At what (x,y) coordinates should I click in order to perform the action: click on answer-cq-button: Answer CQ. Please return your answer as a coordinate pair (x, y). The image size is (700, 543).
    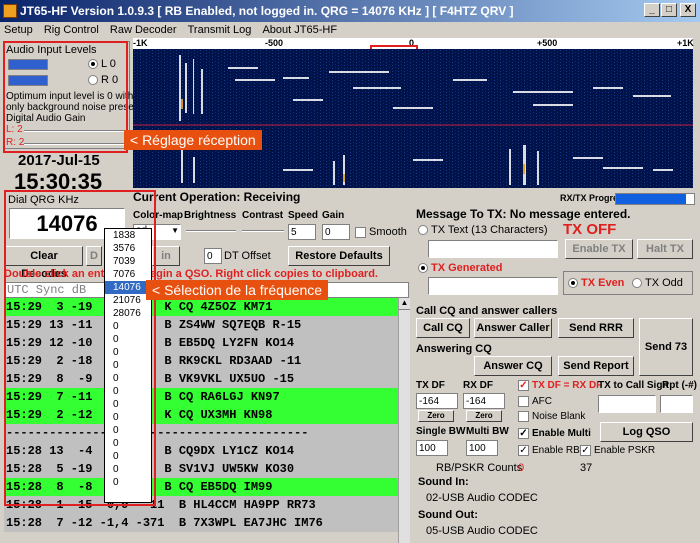
    Looking at the image, I should click on (513, 366).